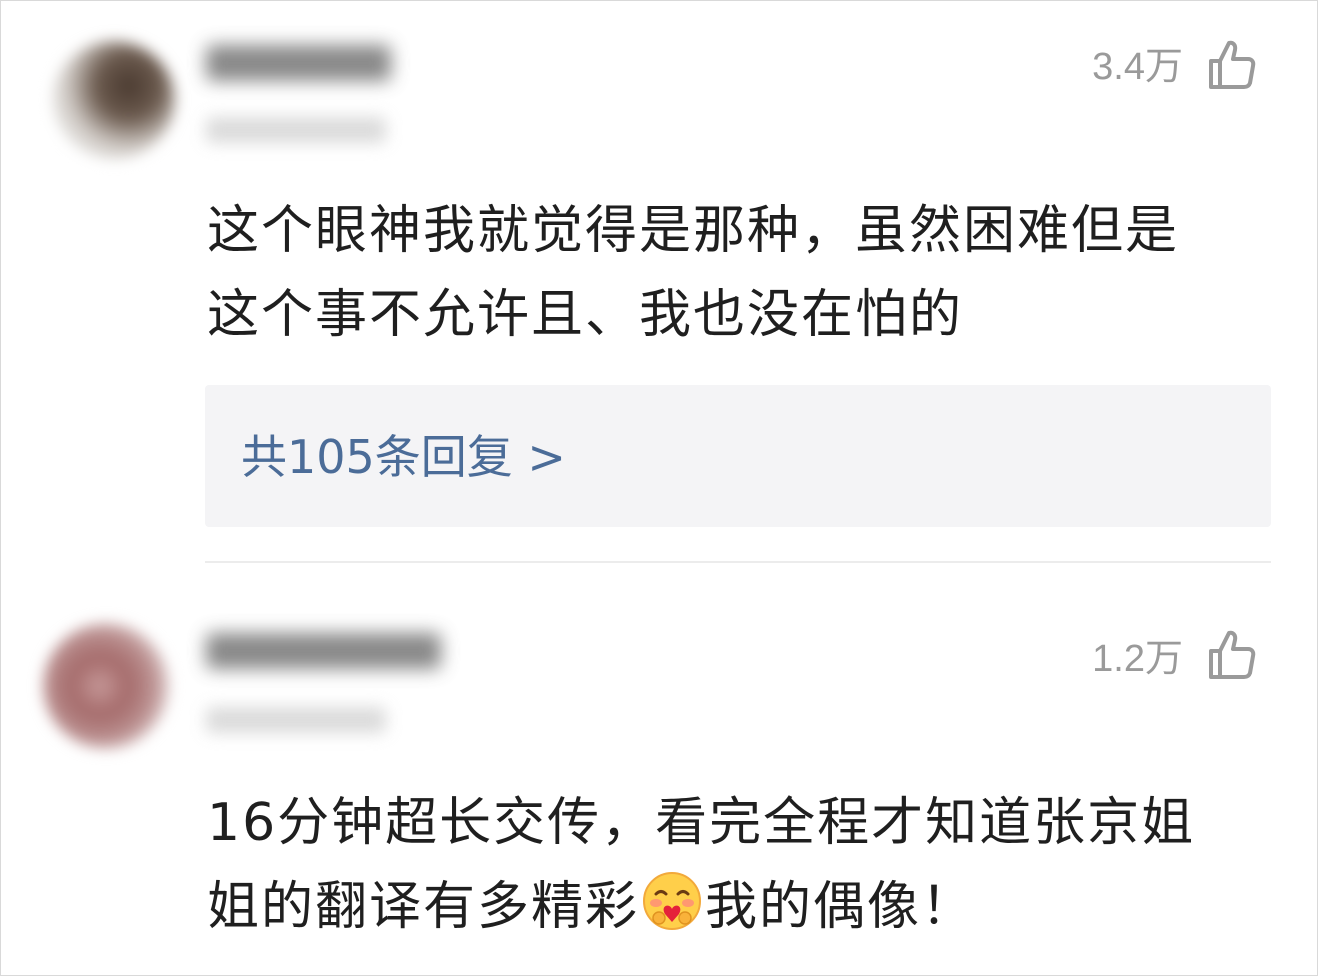 The image size is (1320, 978). I want to click on like-count: 1.2万, so click(1137, 659).